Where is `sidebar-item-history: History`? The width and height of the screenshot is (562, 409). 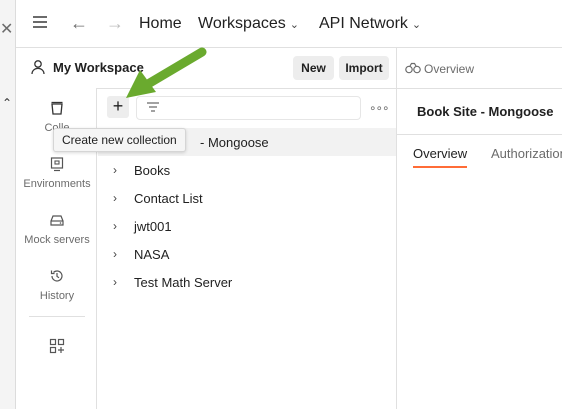
sidebar-item-history: History is located at coordinates (57, 285).